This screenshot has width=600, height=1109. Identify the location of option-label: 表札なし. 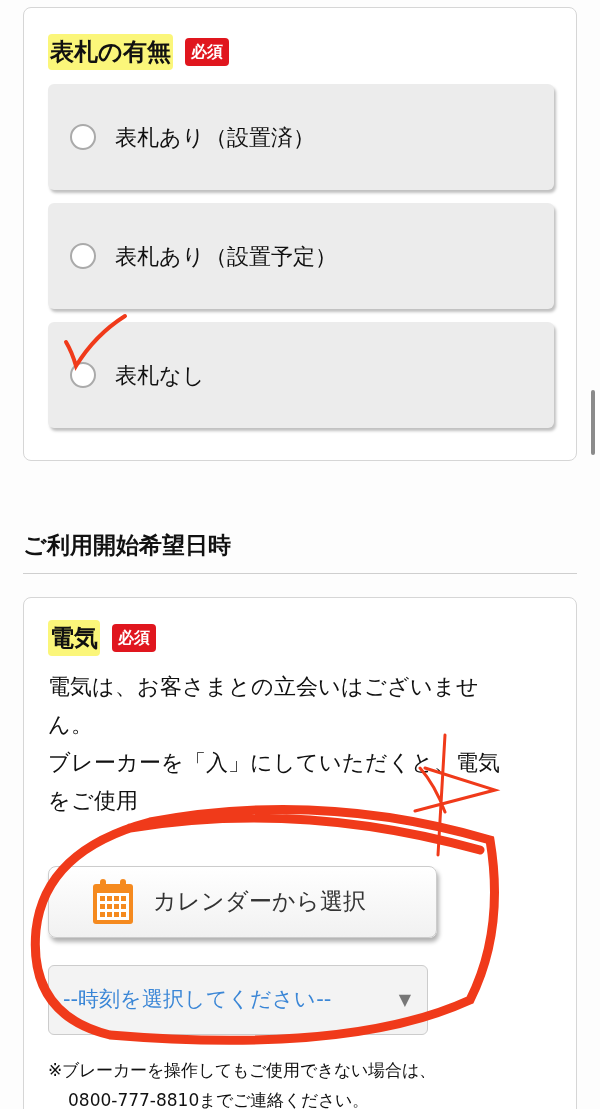
(160, 375).